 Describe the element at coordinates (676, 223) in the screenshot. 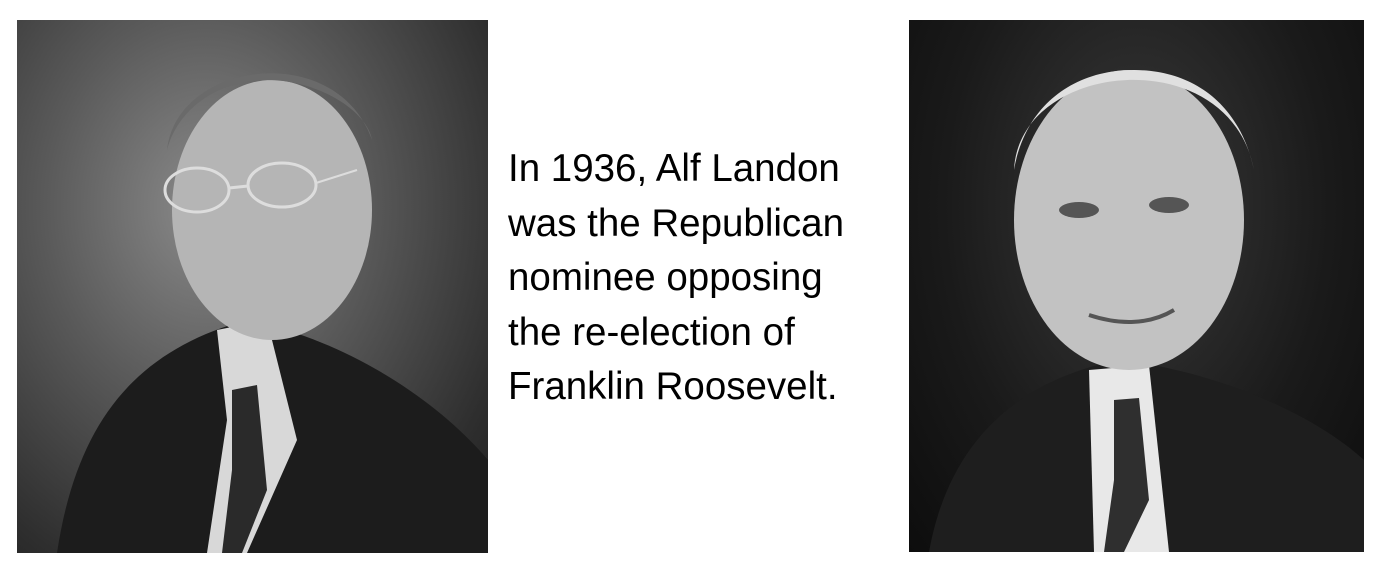

I see `caption-line: was the Republican` at that location.